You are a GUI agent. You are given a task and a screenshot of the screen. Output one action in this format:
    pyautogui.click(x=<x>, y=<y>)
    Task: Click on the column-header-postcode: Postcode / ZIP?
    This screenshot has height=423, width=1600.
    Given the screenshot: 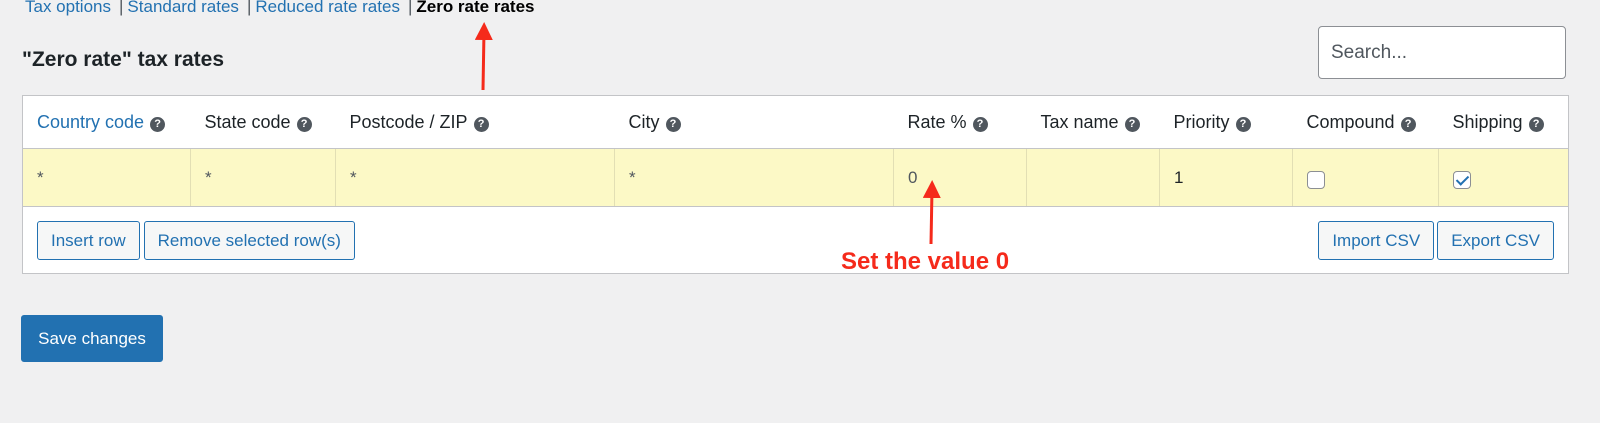 What is the action you would take?
    pyautogui.click(x=475, y=122)
    